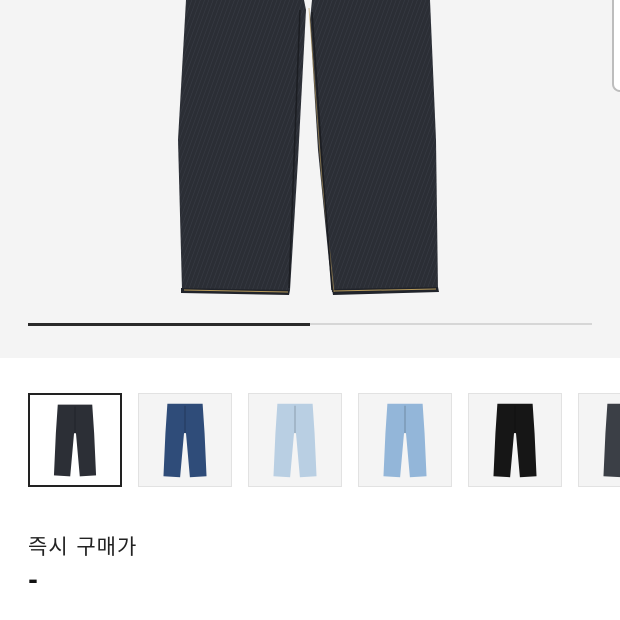  I want to click on gallery-progress-fill, so click(169, 324).